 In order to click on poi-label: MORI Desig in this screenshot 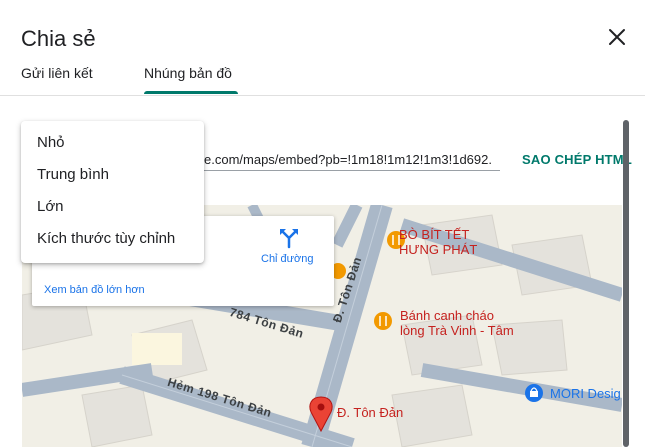, I will do `click(585, 393)`.